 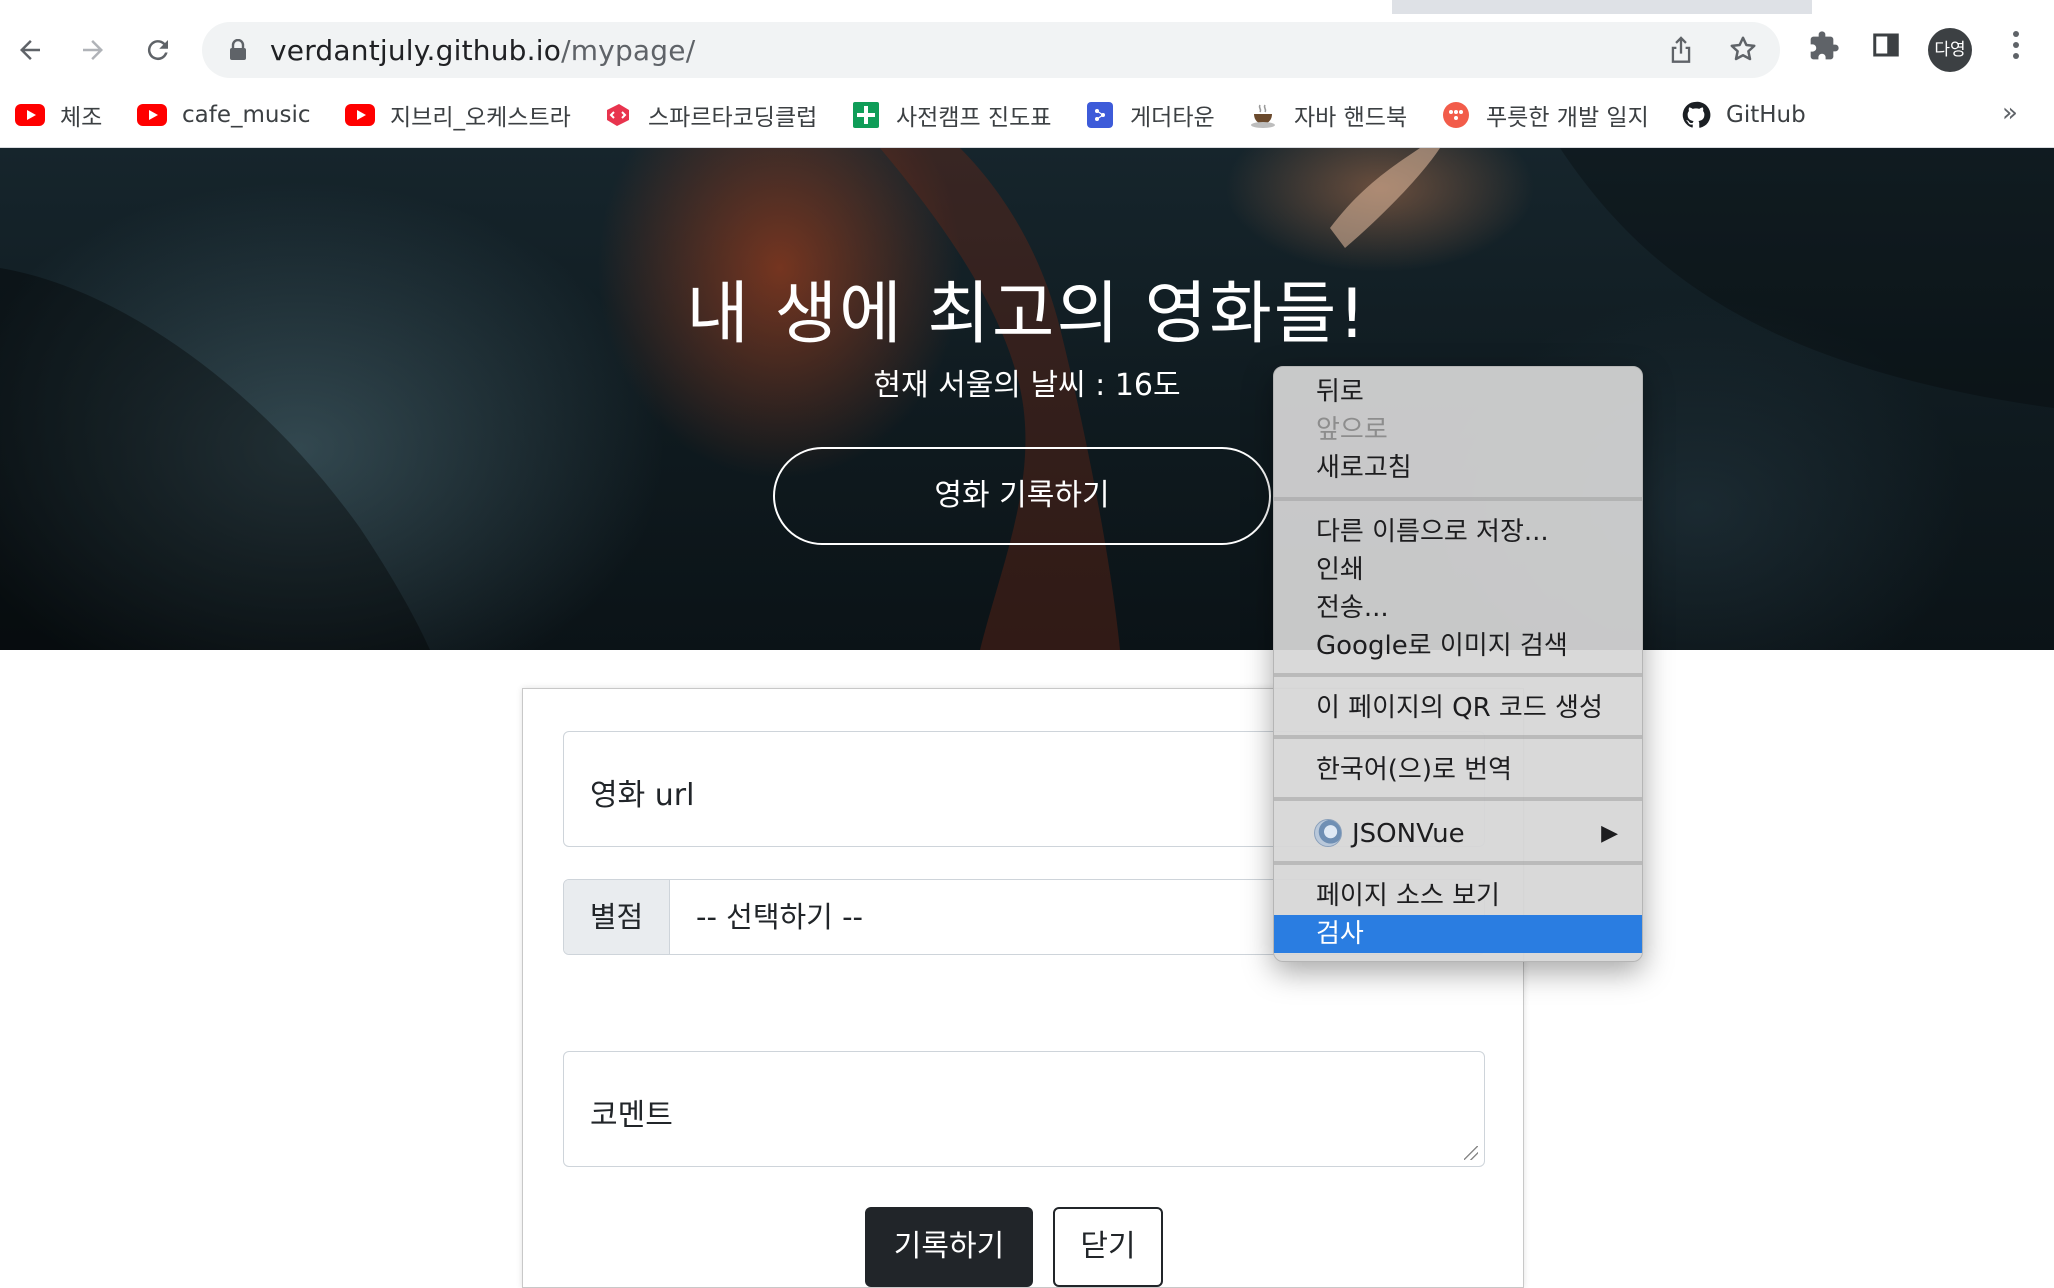 I want to click on back-icon, so click(x=30, y=50).